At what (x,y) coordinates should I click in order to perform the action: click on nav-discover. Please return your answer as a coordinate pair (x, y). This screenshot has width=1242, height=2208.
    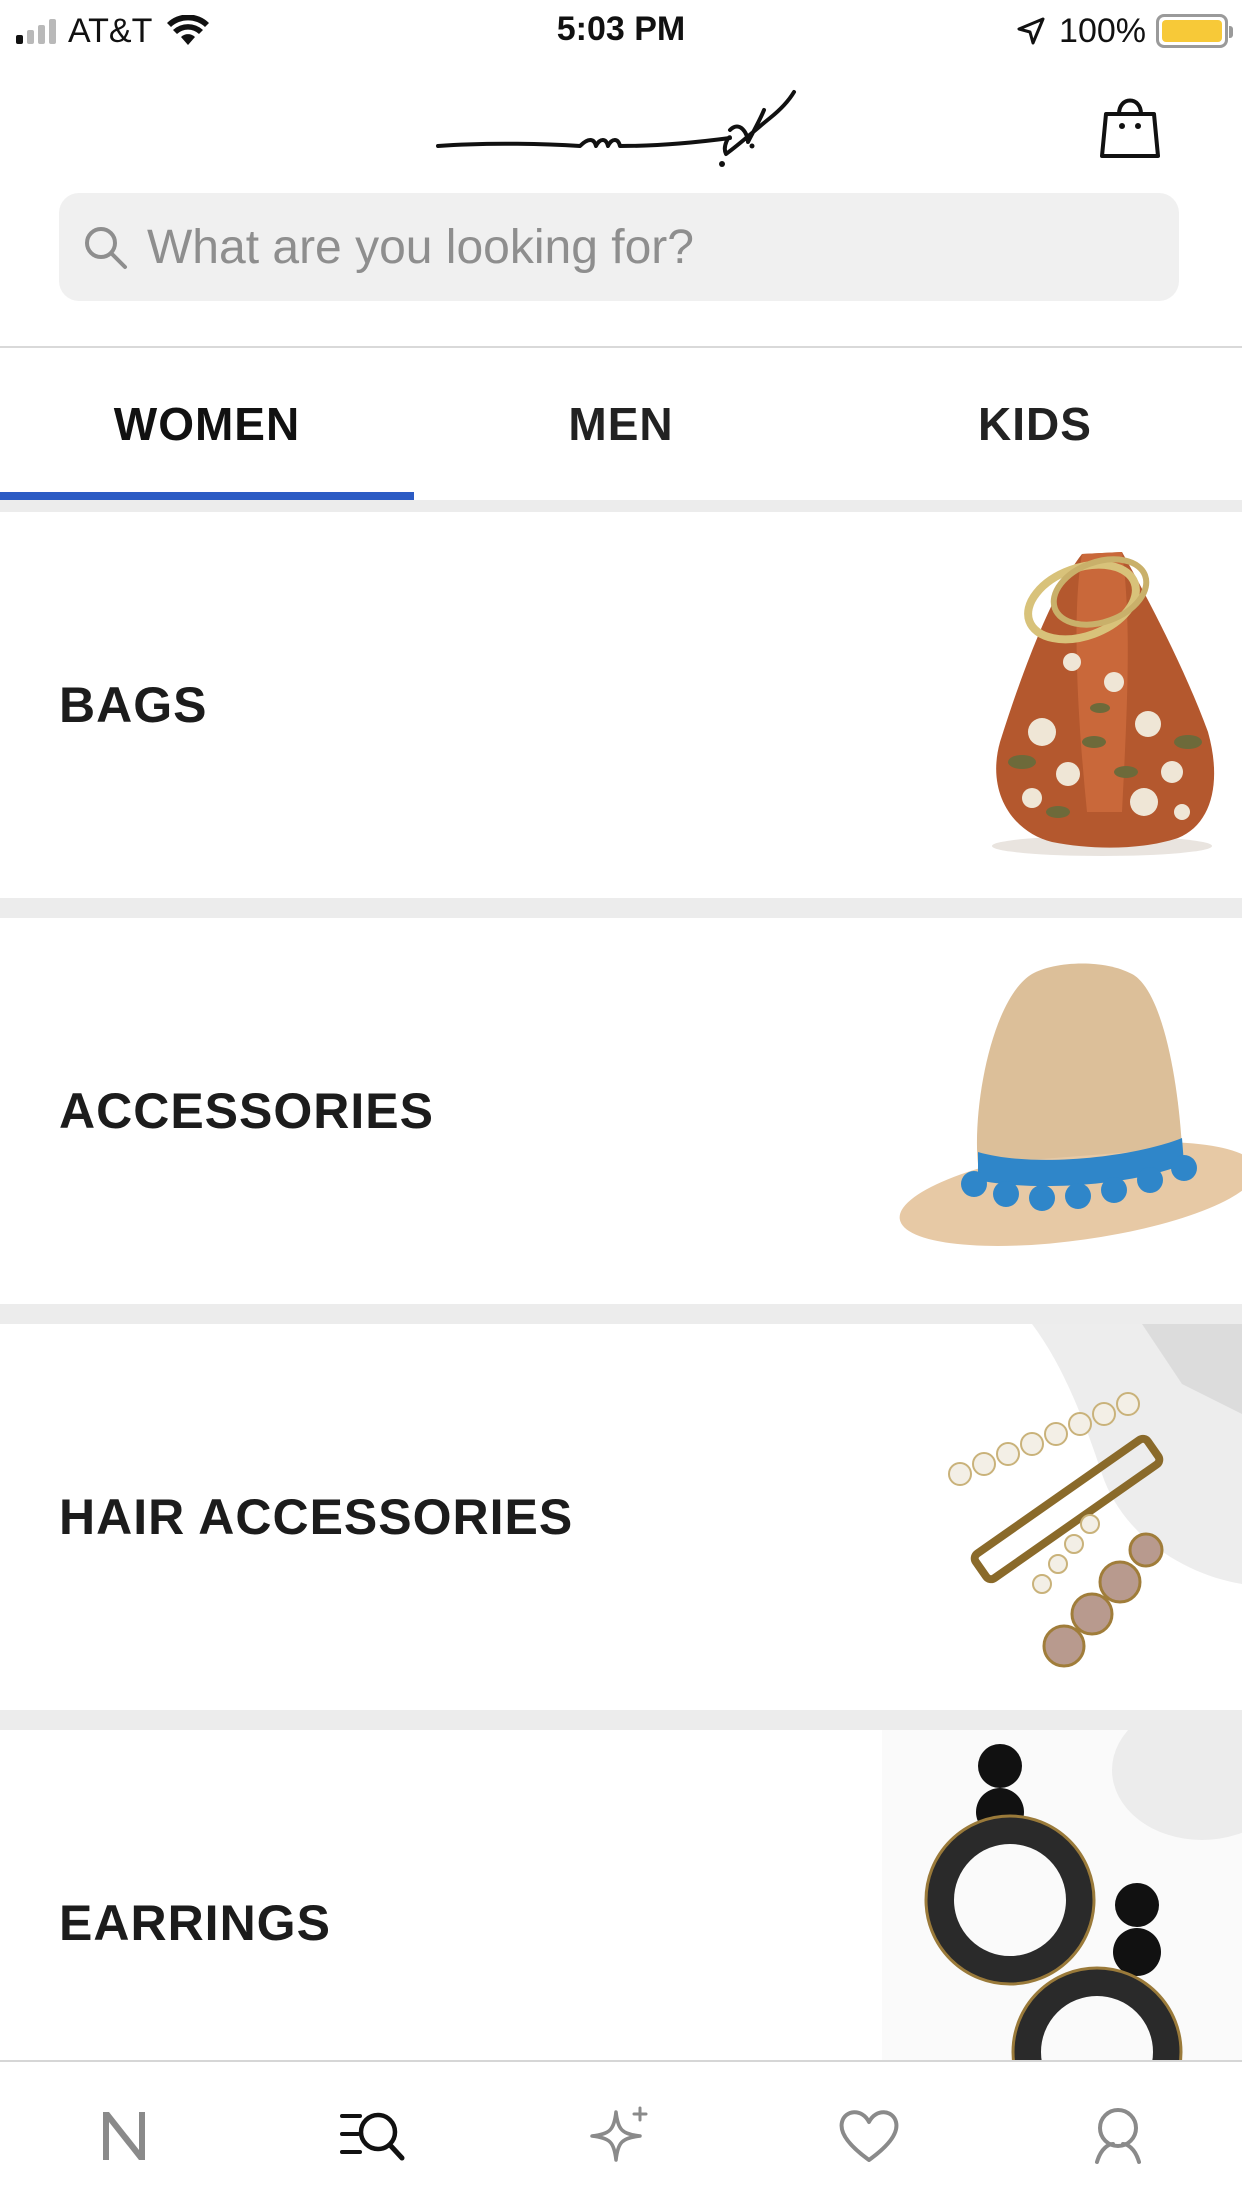
    Looking at the image, I should click on (621, 2135).